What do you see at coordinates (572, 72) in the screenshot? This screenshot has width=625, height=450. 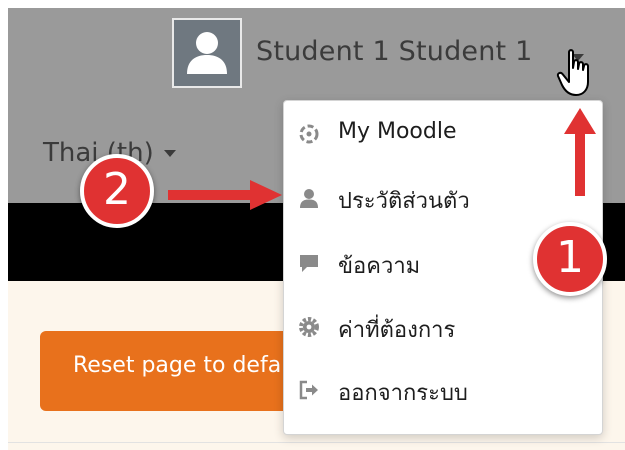 I see `hand-cursor-icon` at bounding box center [572, 72].